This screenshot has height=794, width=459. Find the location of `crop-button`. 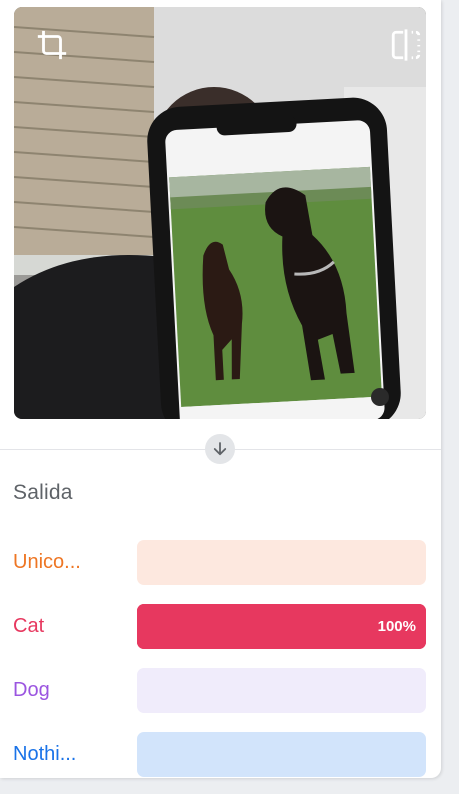

crop-button is located at coordinates (52, 45).